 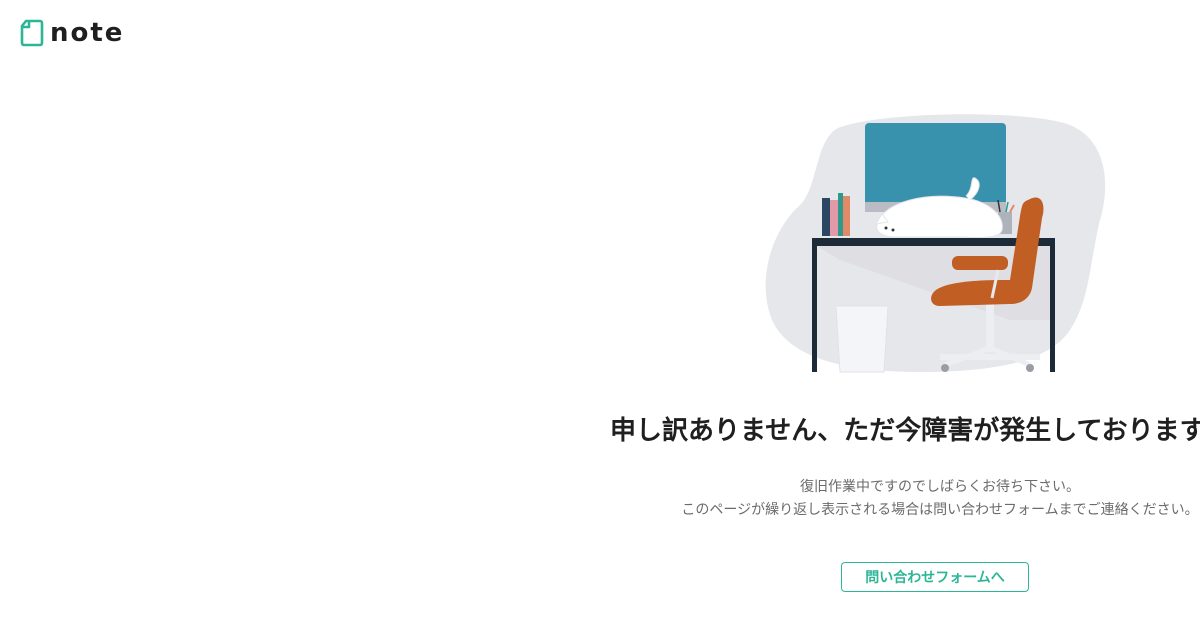 What do you see at coordinates (87, 33) in the screenshot?
I see `logo-text: note` at bounding box center [87, 33].